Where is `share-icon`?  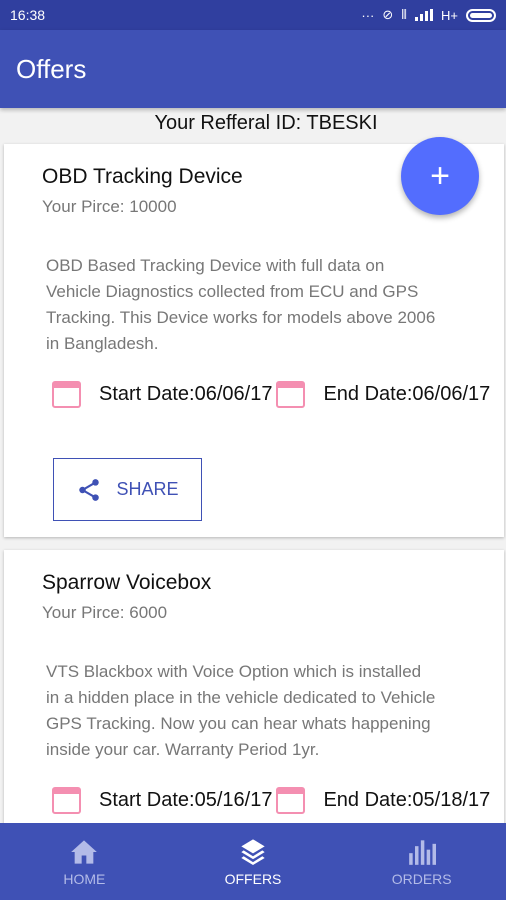
share-icon is located at coordinates (89, 489).